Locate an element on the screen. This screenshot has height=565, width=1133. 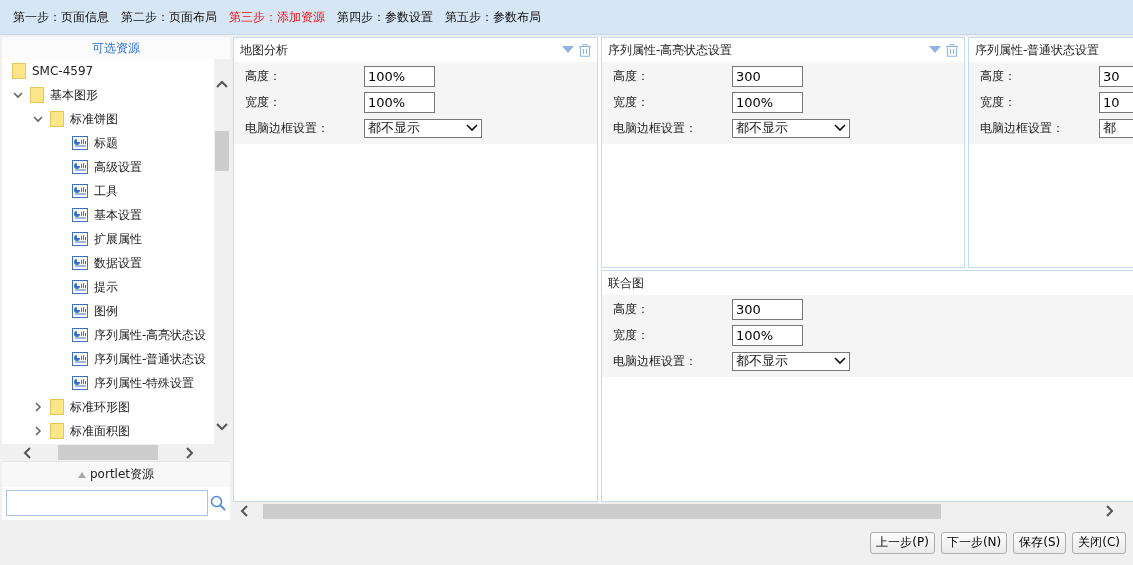
action-button: 下一步(N) is located at coordinates (974, 542).